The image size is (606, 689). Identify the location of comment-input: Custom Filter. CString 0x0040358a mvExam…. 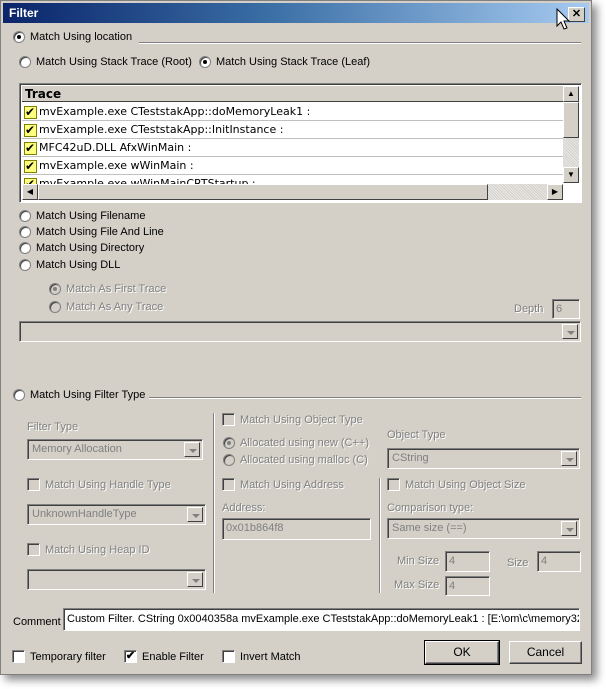
(321, 619).